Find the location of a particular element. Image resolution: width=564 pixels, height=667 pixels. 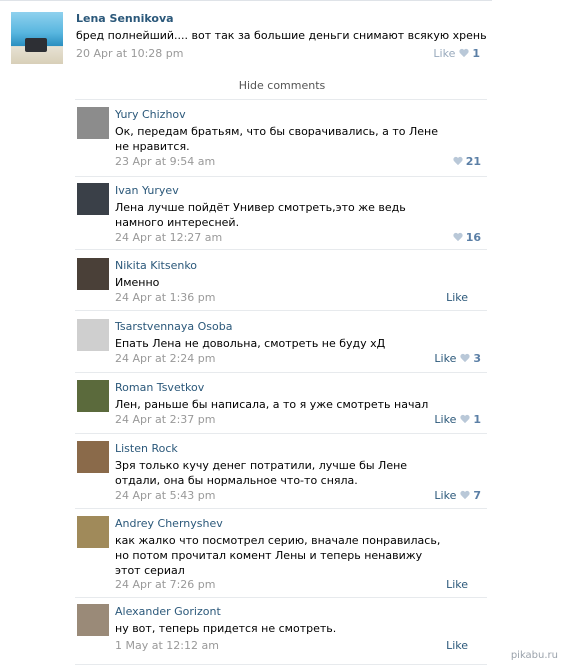

top-divider is located at coordinates (246, 0).